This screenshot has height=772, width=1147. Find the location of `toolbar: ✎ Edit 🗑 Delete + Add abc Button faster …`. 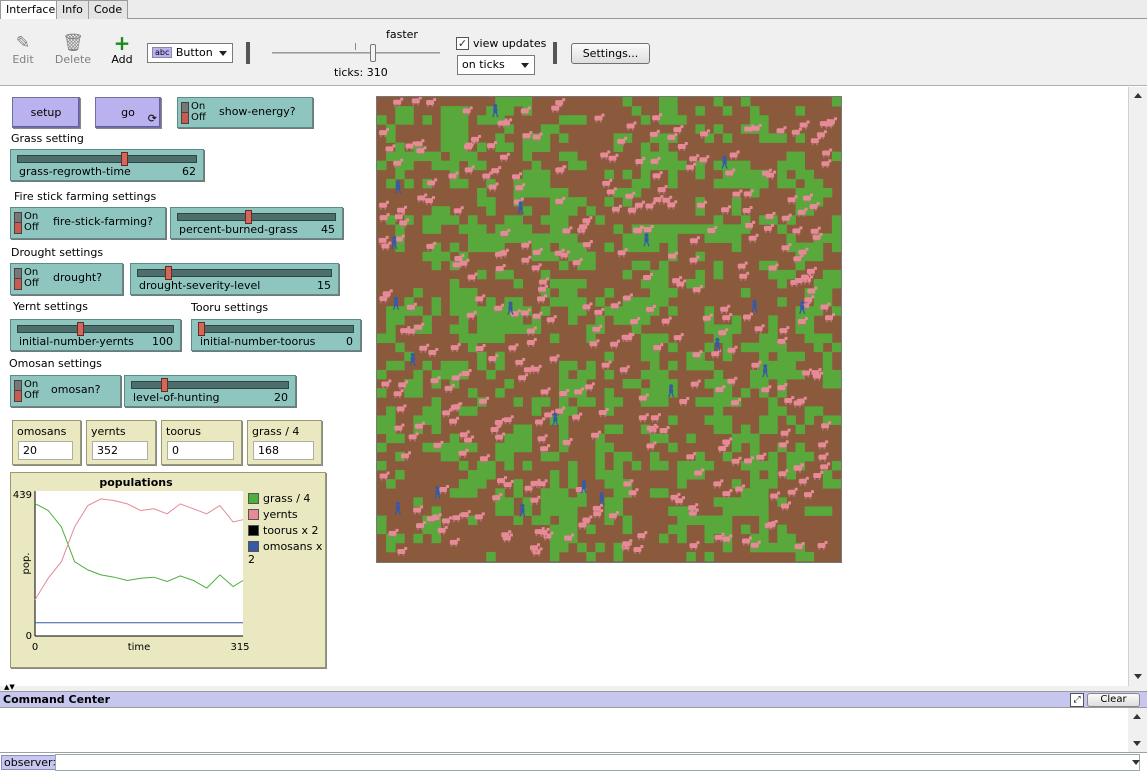

toolbar: ✎ Edit 🗑 Delete + Add abc Button faster … is located at coordinates (573, 52).